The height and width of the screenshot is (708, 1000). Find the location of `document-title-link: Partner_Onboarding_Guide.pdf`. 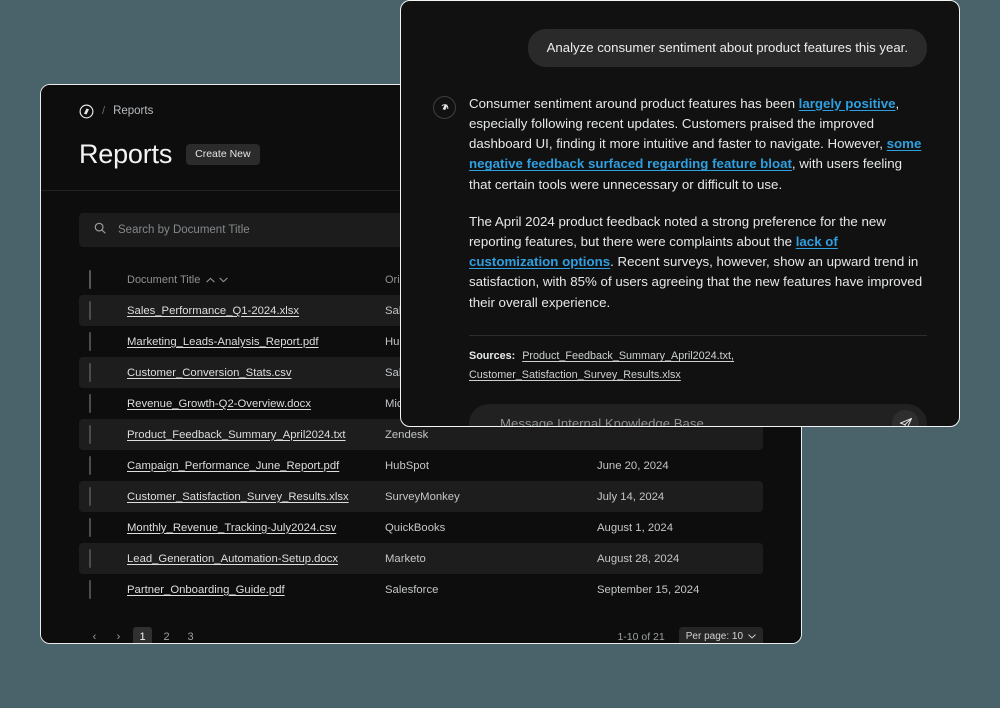

document-title-link: Partner_Onboarding_Guide.pdf is located at coordinates (206, 590).